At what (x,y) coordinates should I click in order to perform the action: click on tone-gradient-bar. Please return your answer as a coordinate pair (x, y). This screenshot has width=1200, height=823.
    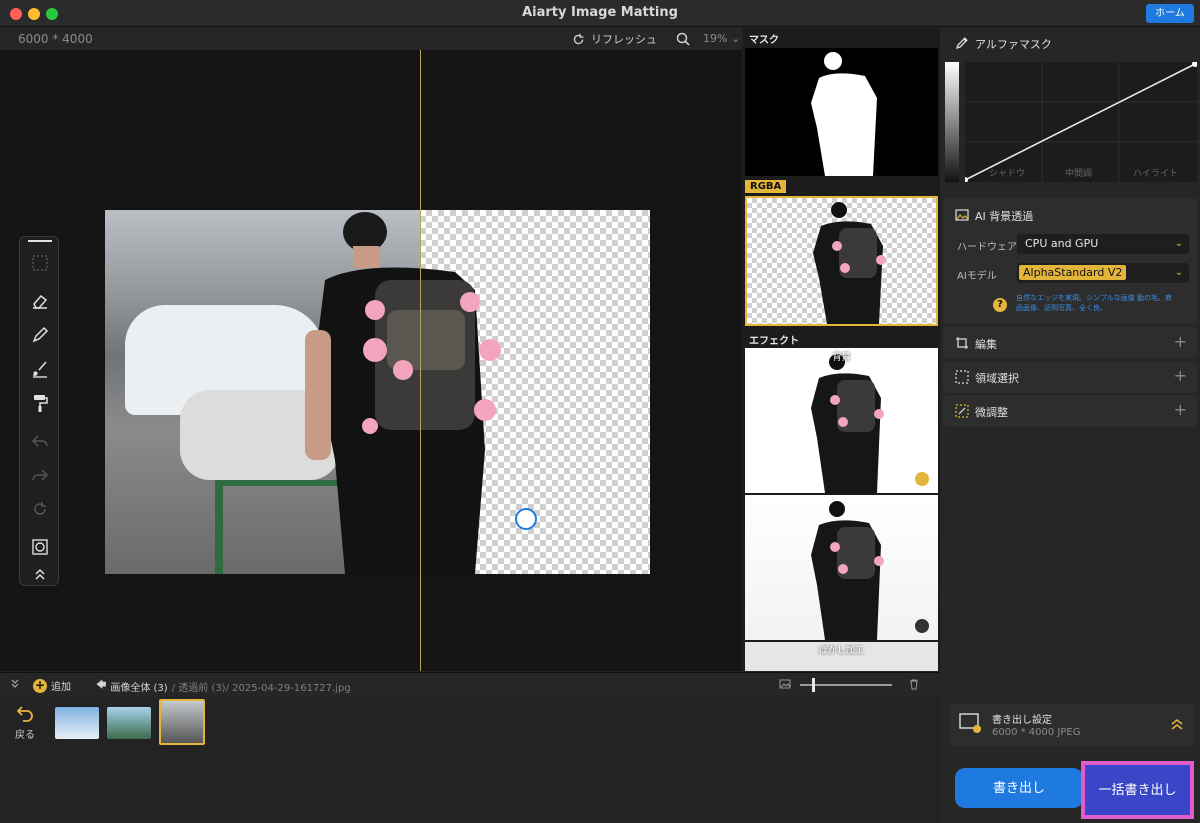
    Looking at the image, I should click on (952, 122).